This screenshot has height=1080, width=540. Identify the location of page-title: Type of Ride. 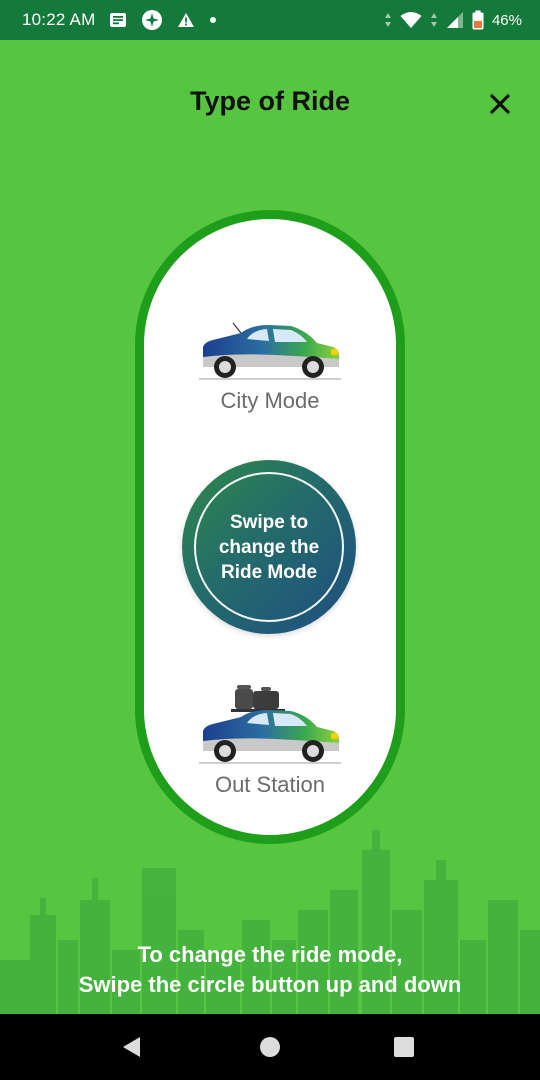
(269, 101).